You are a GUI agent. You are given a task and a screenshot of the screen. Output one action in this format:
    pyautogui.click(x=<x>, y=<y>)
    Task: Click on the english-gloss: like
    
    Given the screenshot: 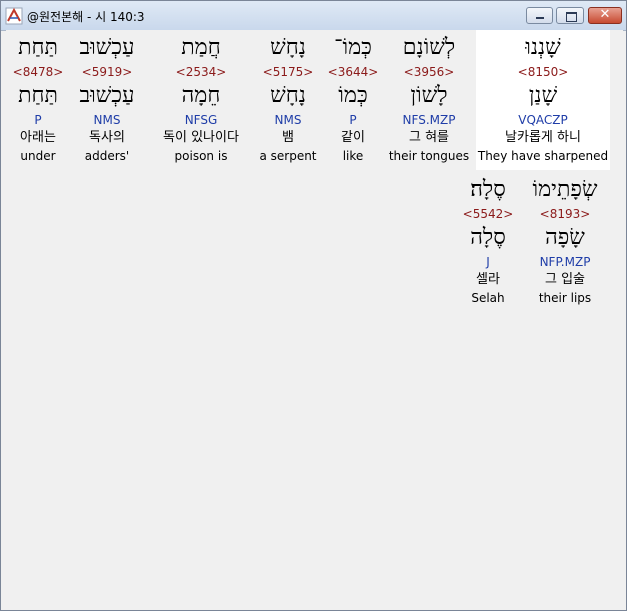 What is the action you would take?
    pyautogui.click(x=353, y=156)
    